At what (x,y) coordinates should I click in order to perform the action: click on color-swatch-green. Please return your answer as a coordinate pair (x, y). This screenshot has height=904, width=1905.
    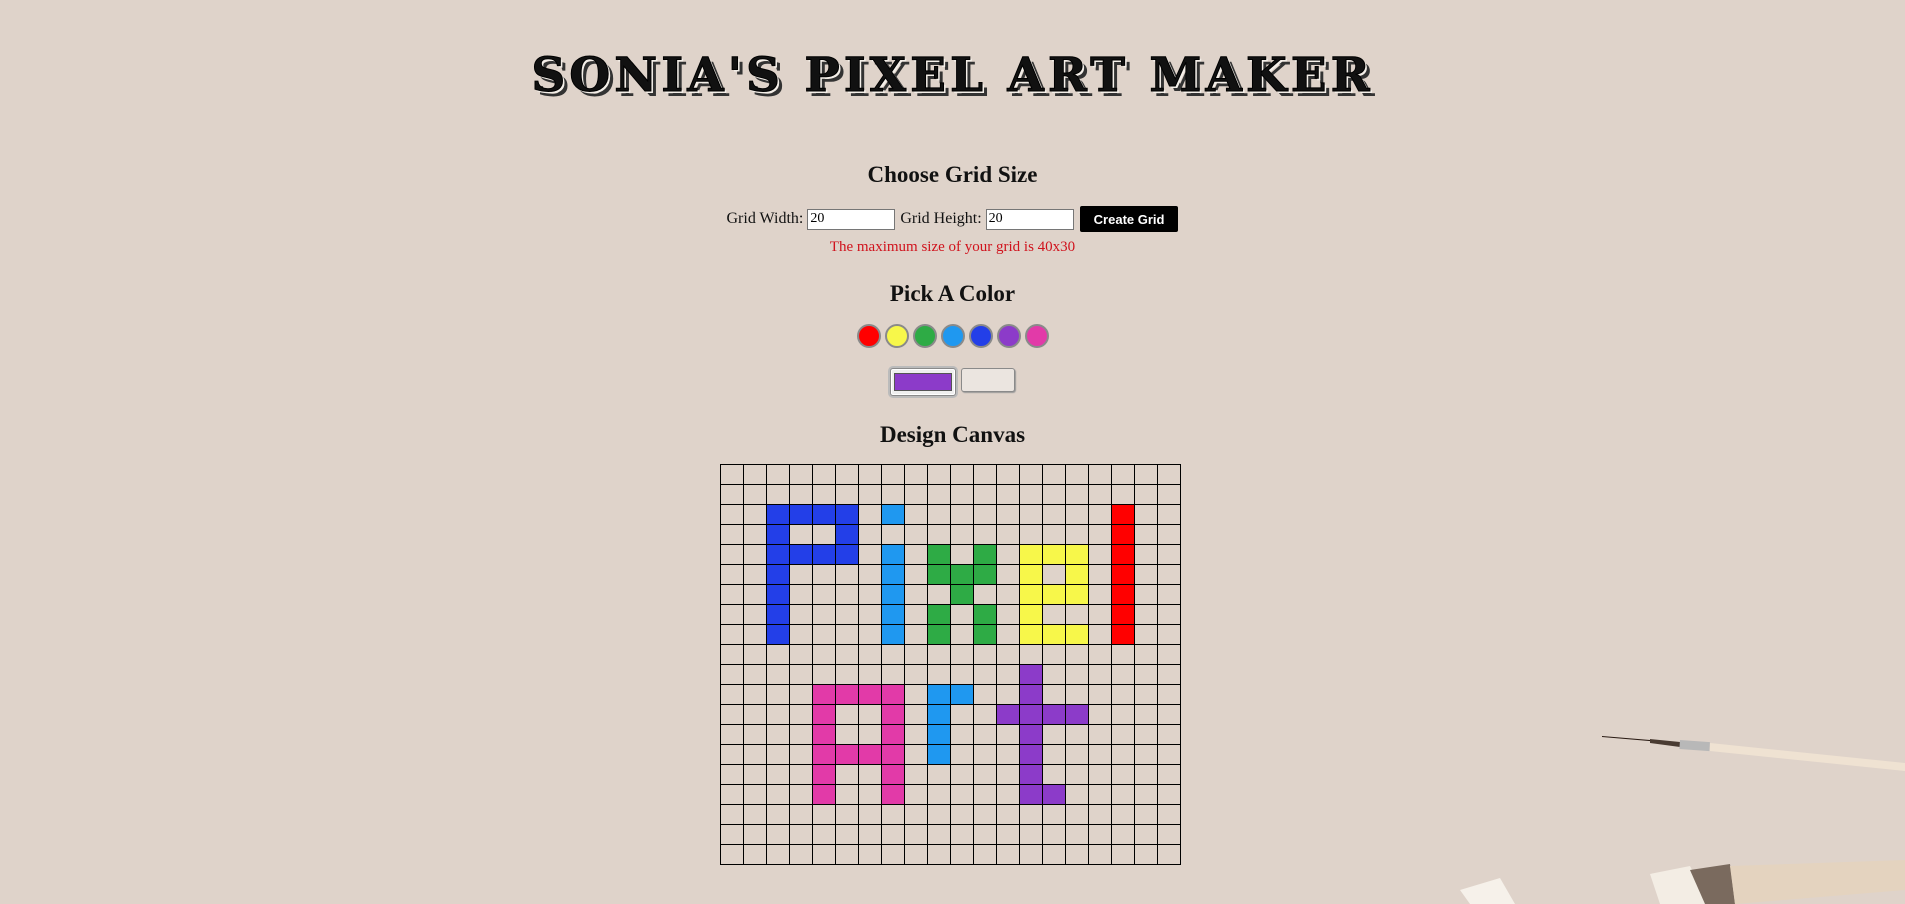
    Looking at the image, I should click on (924, 336).